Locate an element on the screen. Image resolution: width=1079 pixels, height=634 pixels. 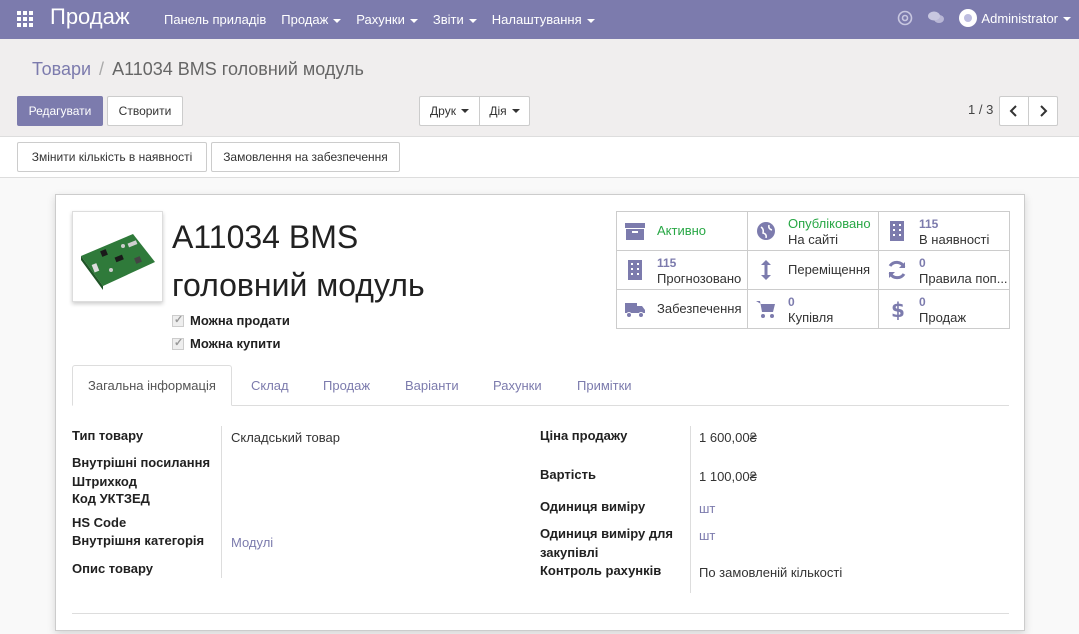
tab-inventory: Склад is located at coordinates (270, 385).